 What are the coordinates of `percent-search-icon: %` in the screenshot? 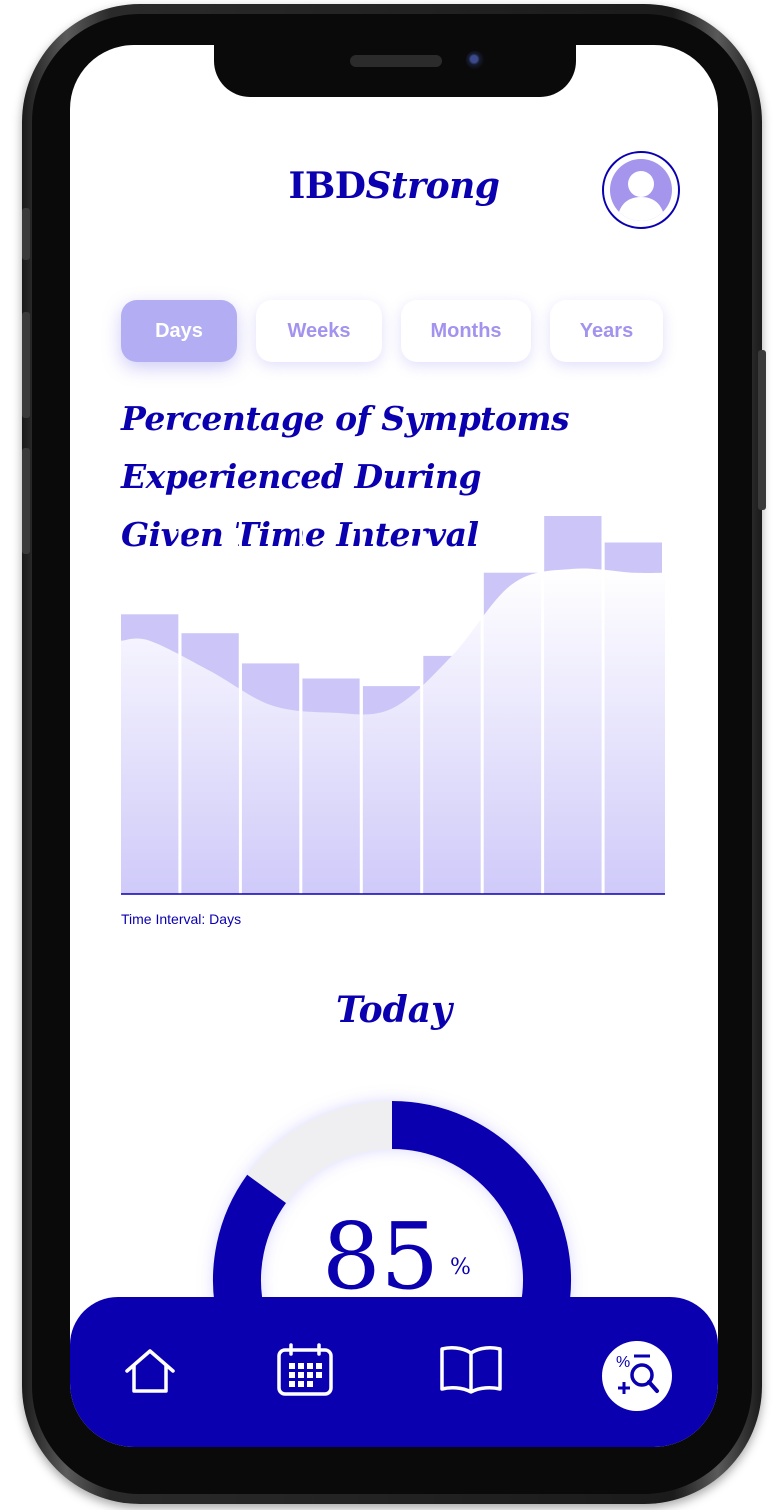 It's located at (637, 1378).